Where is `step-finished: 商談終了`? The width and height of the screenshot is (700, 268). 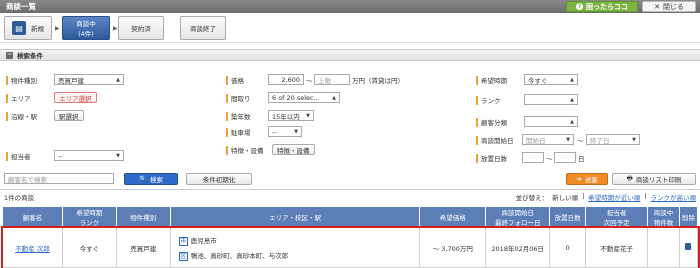
step-finished: 商談終了 is located at coordinates (203, 28).